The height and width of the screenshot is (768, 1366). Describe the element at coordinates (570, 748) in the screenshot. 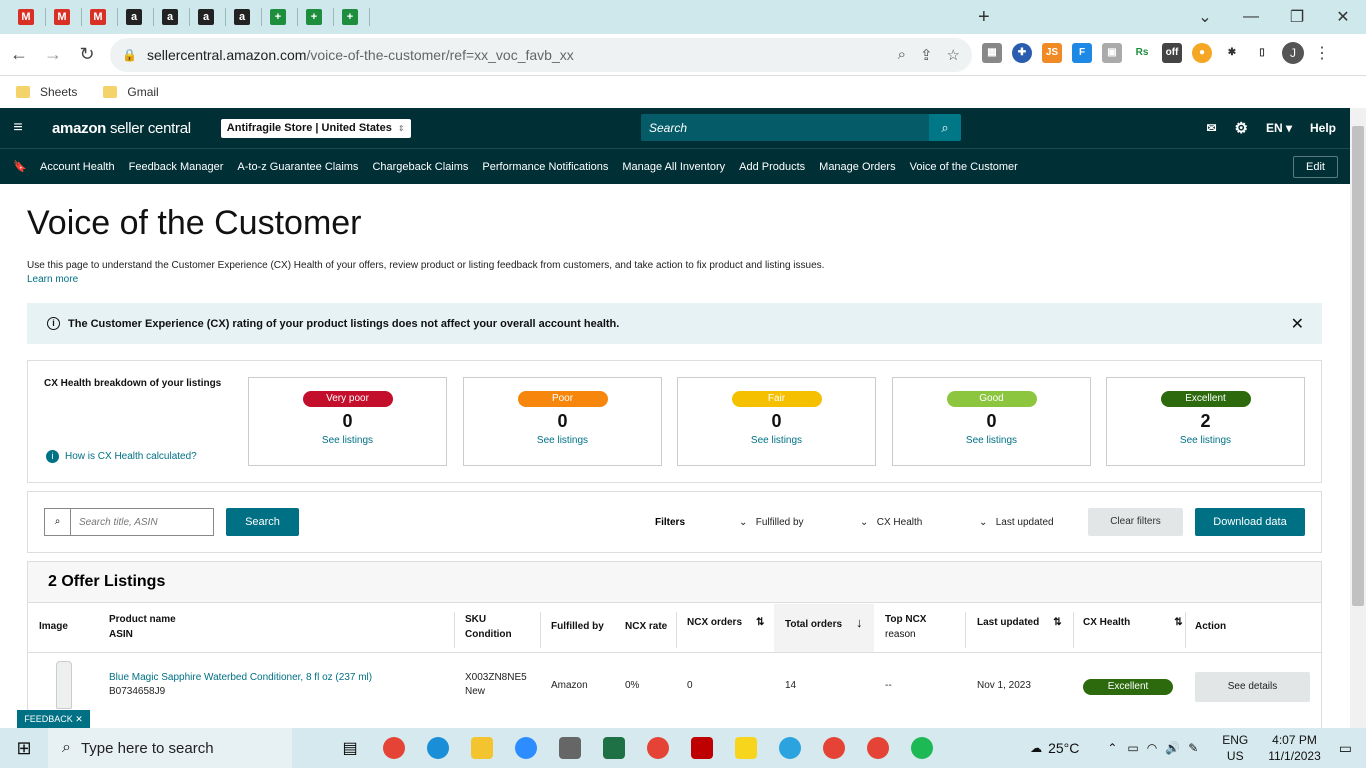

I see `calculator-icon` at that location.